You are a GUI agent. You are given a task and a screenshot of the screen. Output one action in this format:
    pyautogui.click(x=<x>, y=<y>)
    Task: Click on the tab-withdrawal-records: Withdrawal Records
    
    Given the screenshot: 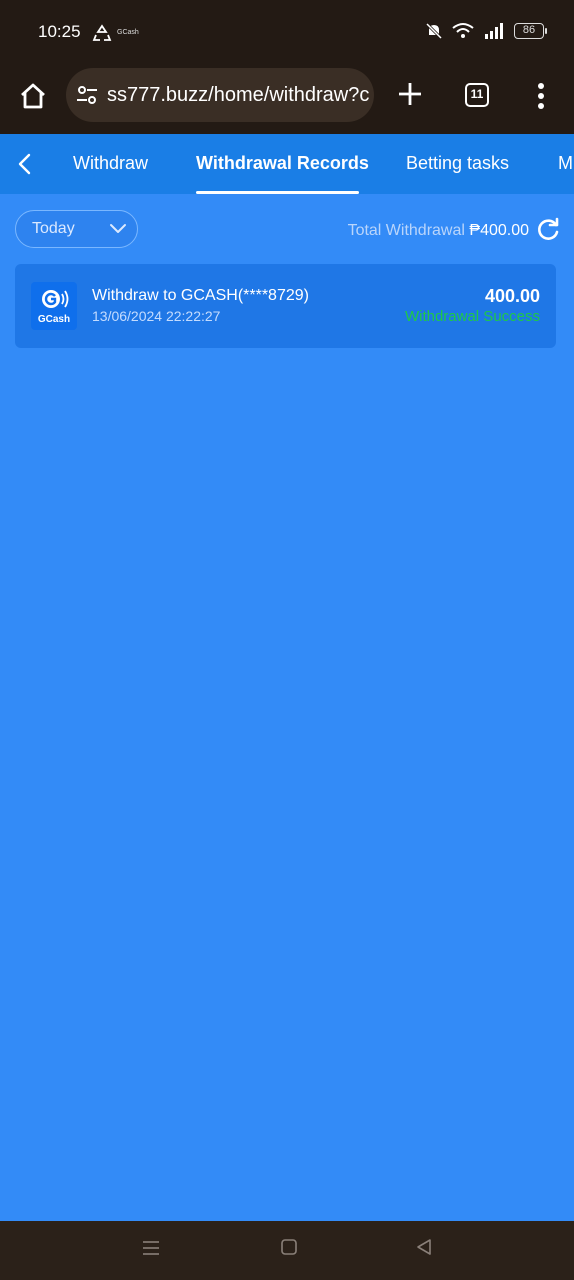 What is the action you would take?
    pyautogui.click(x=282, y=163)
    